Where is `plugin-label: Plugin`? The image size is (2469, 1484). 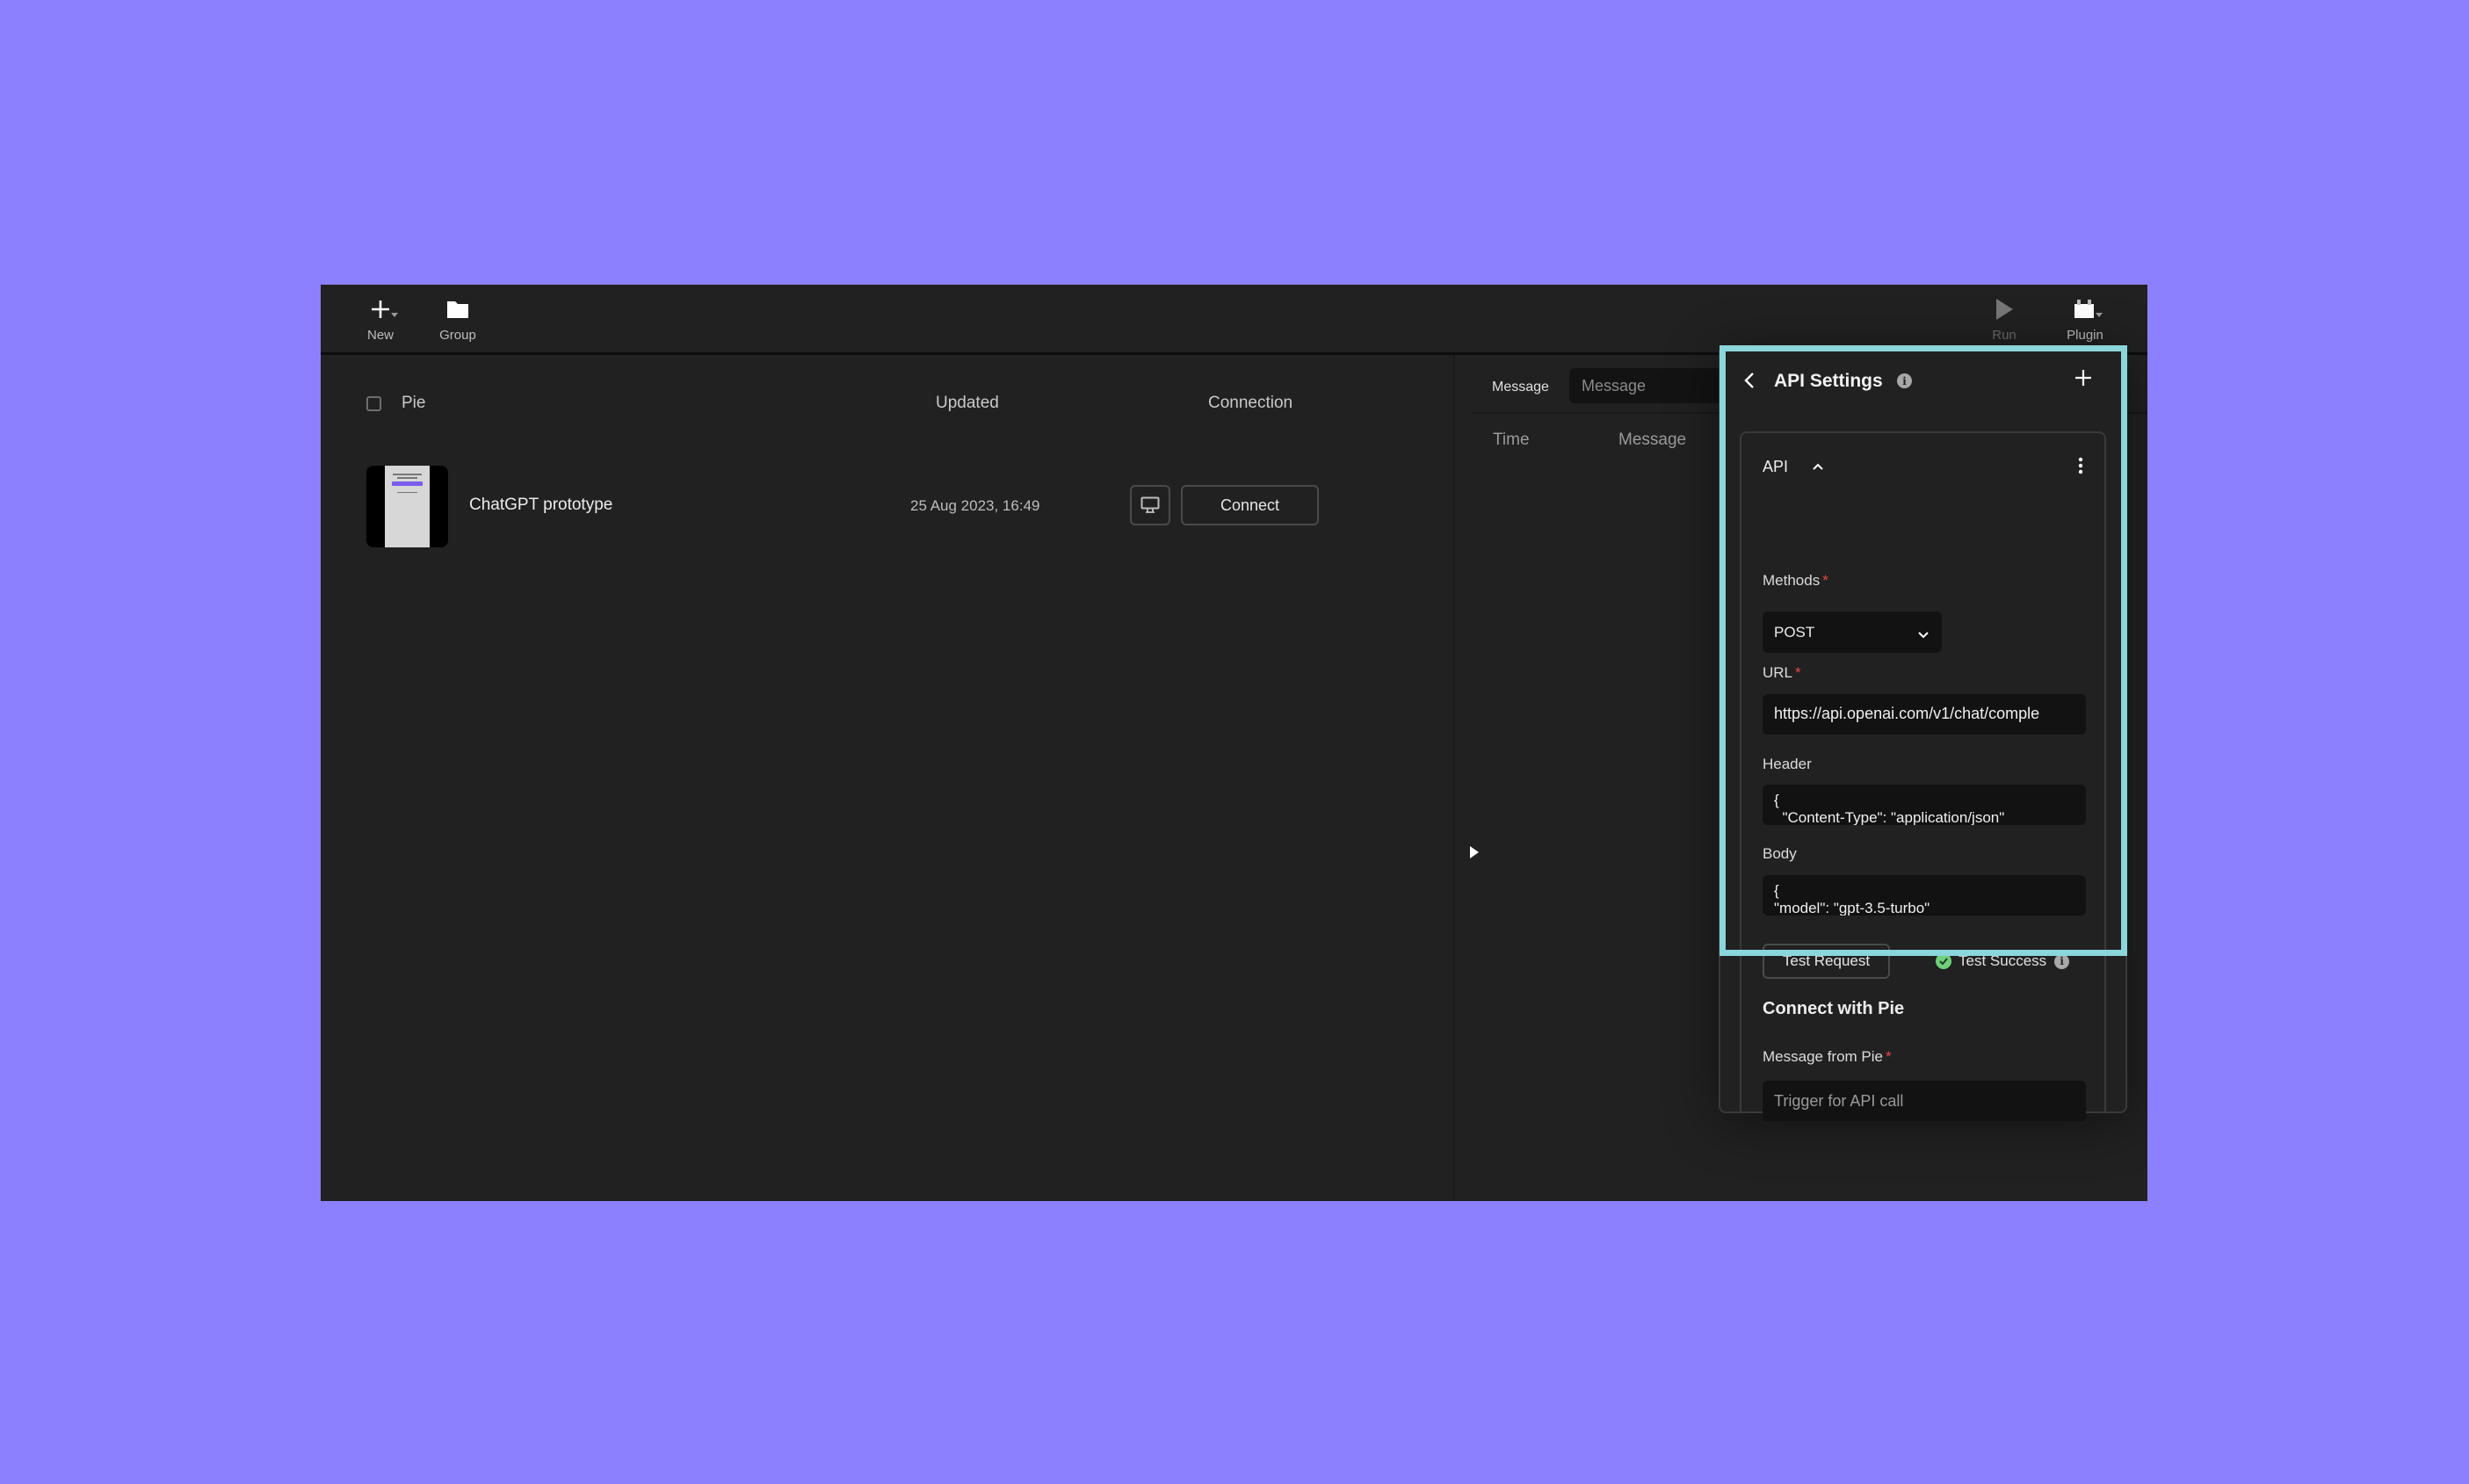
plugin-label: Plugin is located at coordinates (2085, 335).